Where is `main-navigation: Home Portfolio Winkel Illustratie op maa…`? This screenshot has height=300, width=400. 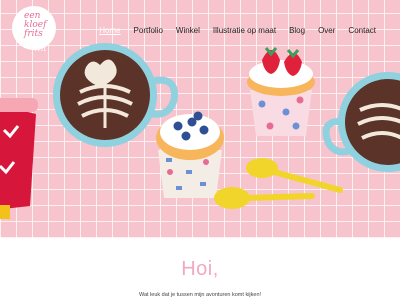 main-navigation: Home Portfolio Winkel Illustratie op maa… is located at coordinates (237, 30).